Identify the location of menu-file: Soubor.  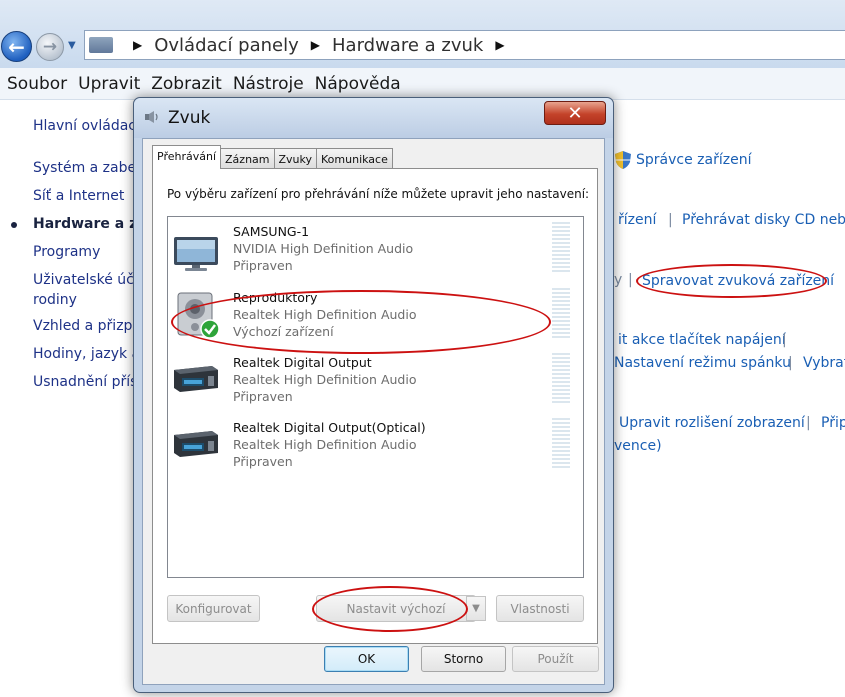
(37, 84).